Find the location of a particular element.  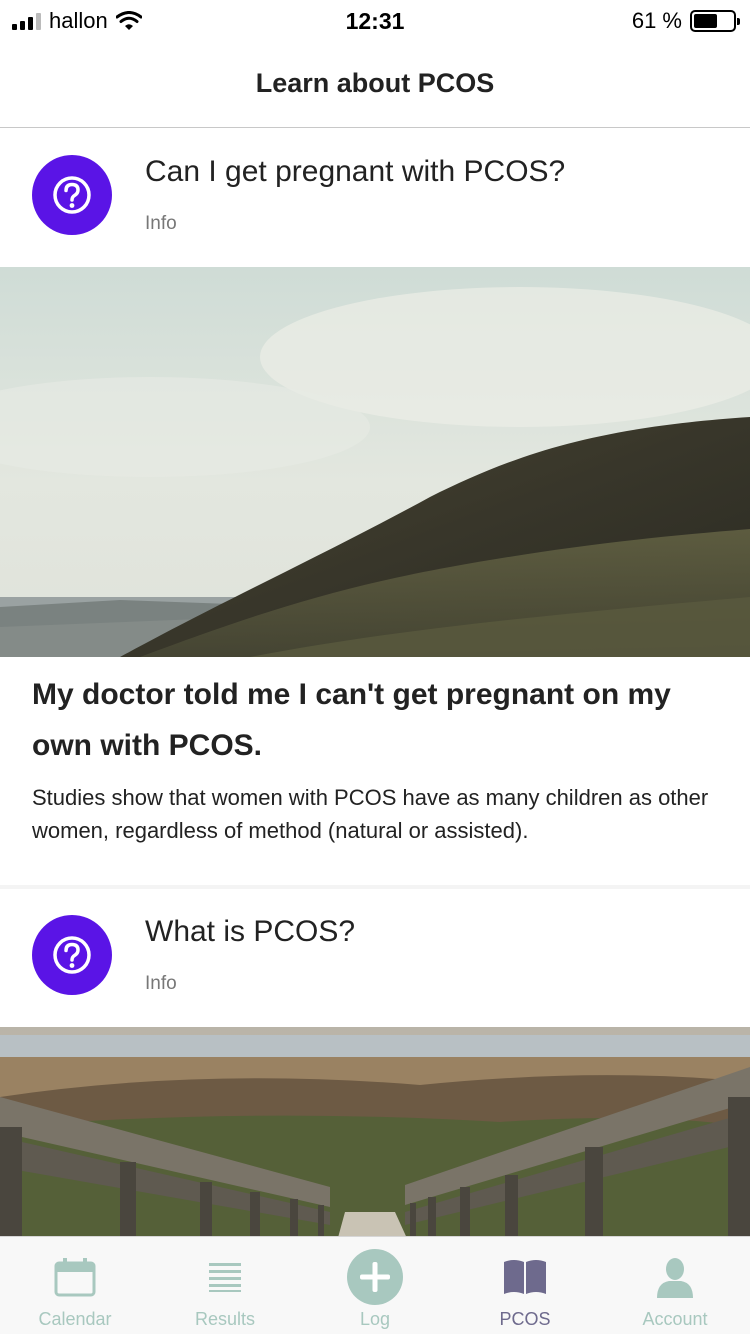

tab-calendar: Calendar is located at coordinates (75, 1285).